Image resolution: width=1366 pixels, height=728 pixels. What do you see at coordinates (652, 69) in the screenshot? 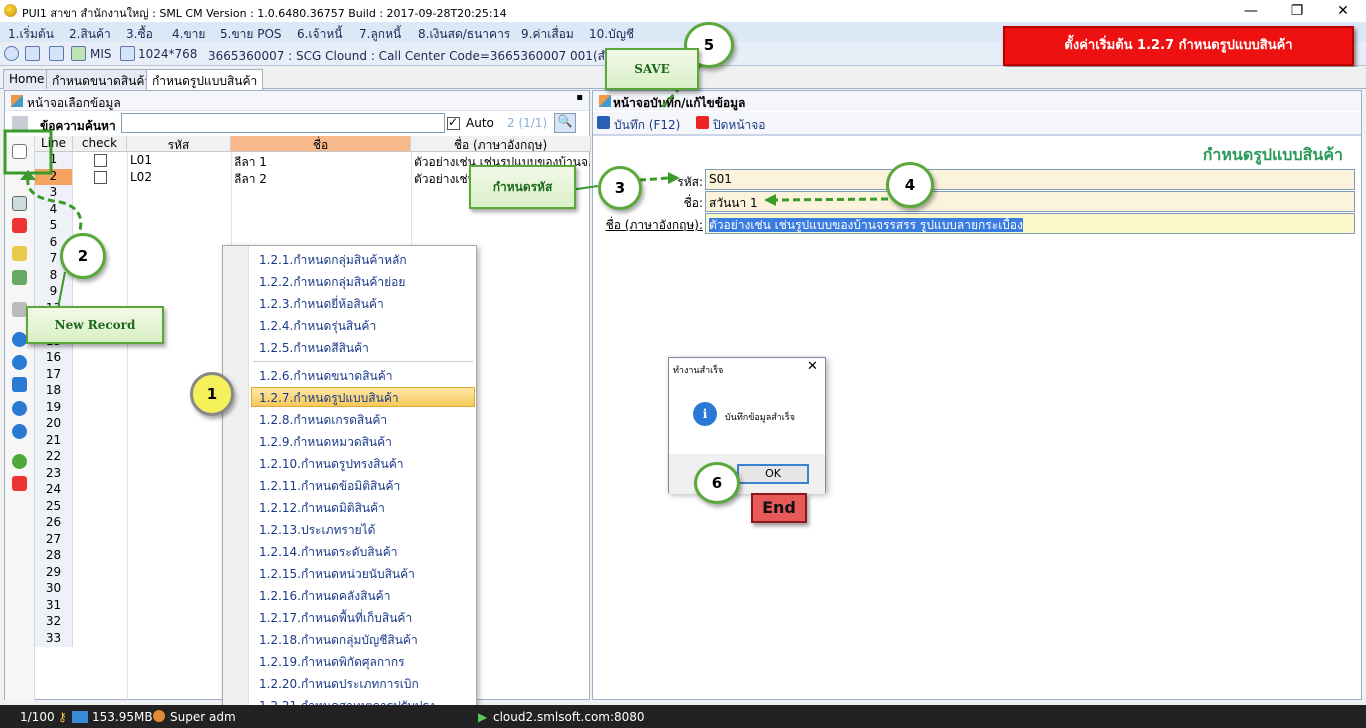
I see `save-note: SAVE` at bounding box center [652, 69].